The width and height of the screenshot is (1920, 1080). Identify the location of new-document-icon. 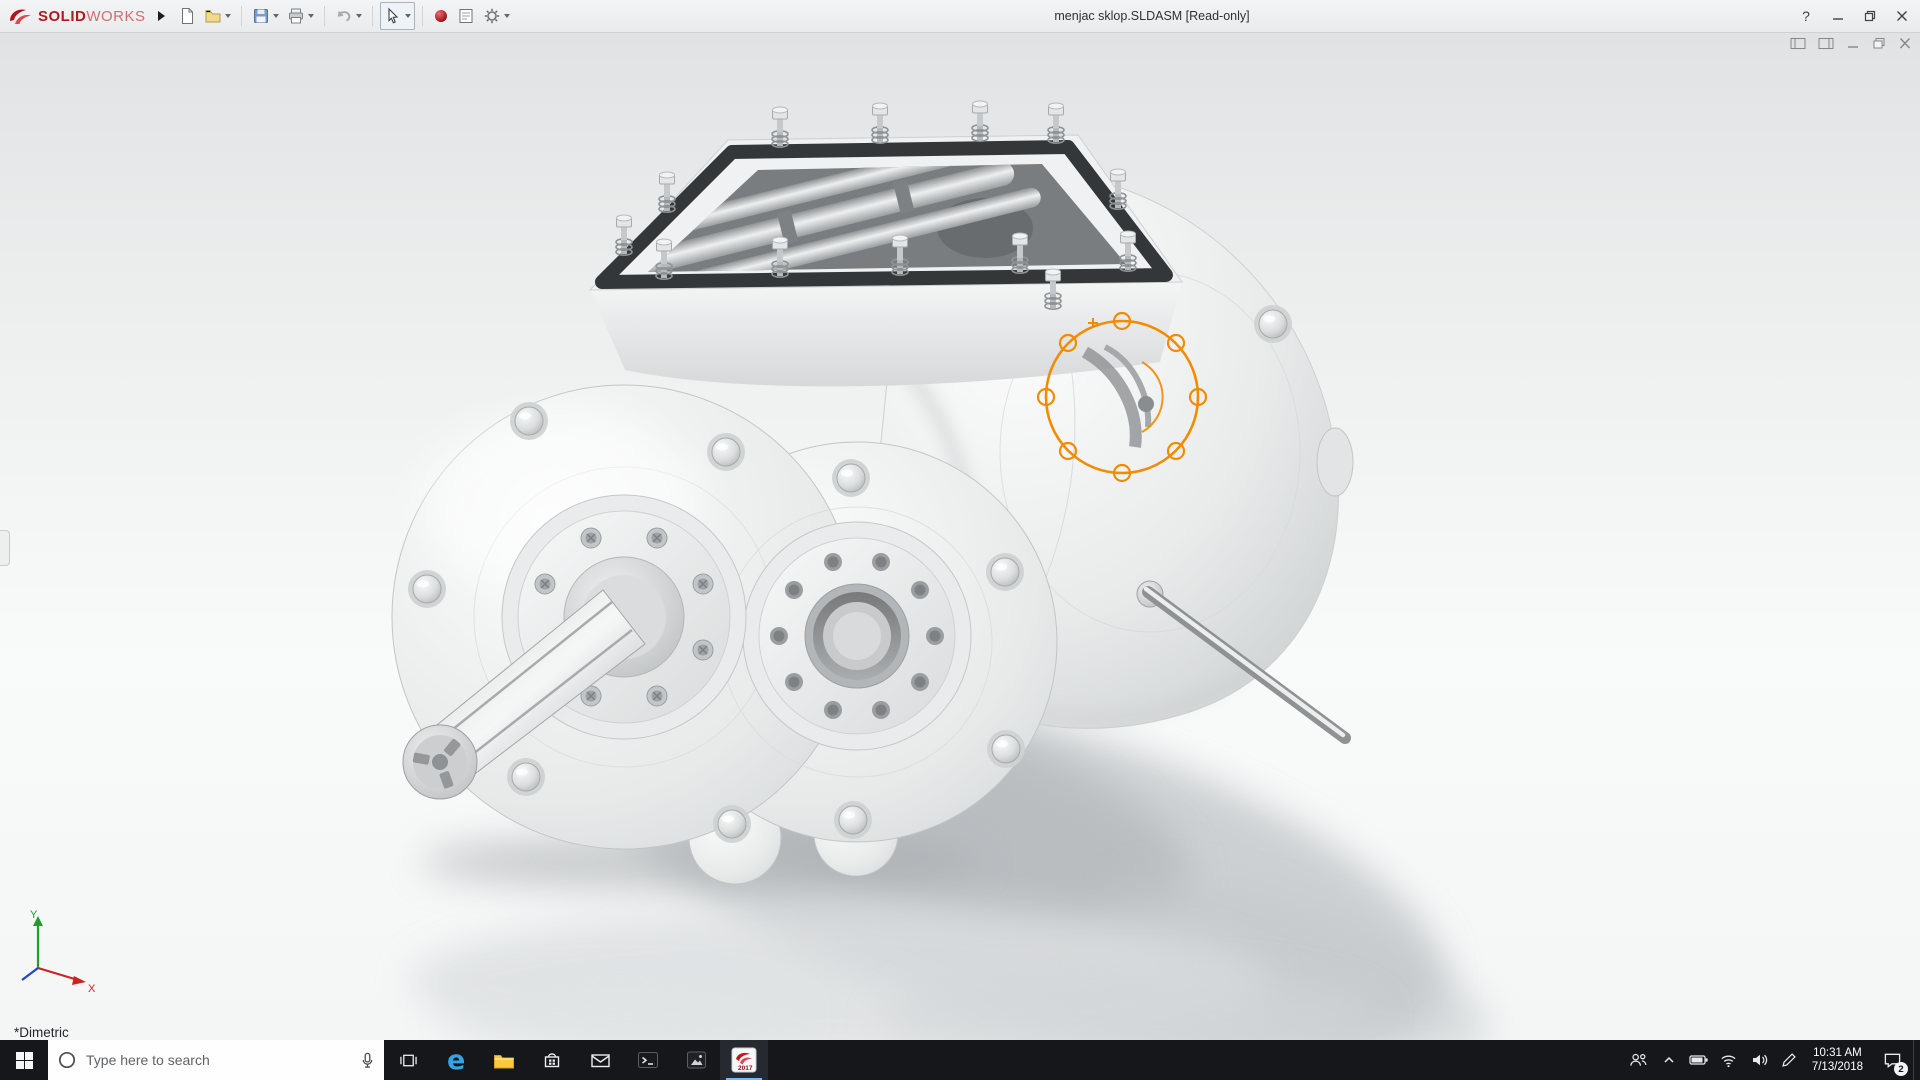
(187, 16).